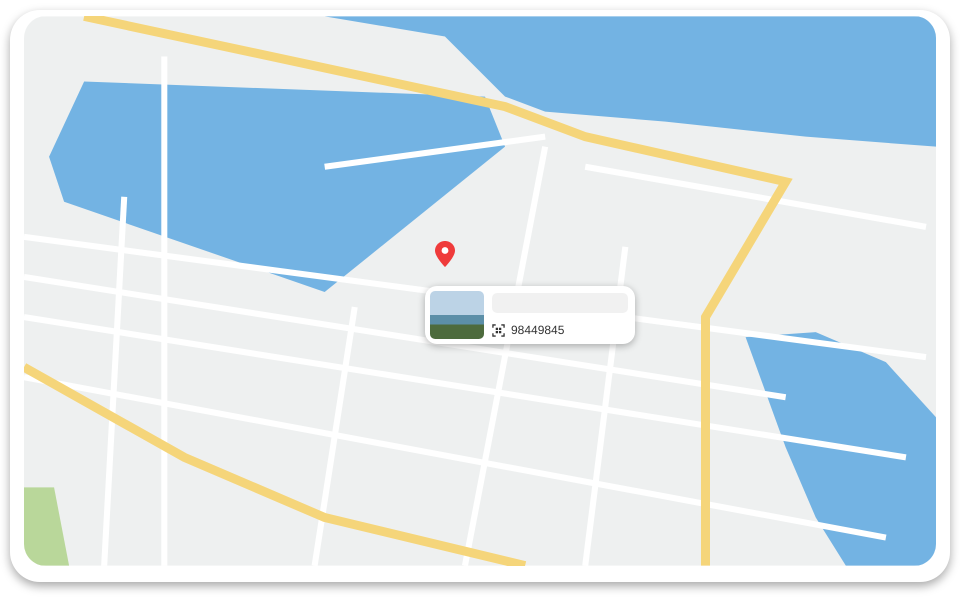  I want to click on map-pin-icon, so click(445, 254).